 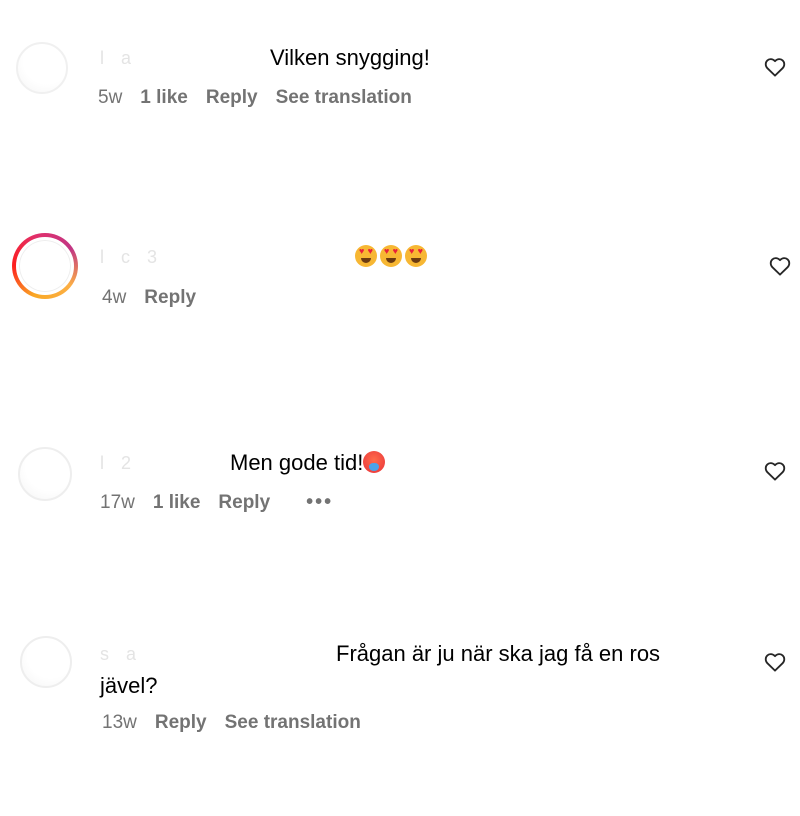 I want to click on comment-meta: 13w Reply See translation, so click(x=240, y=723).